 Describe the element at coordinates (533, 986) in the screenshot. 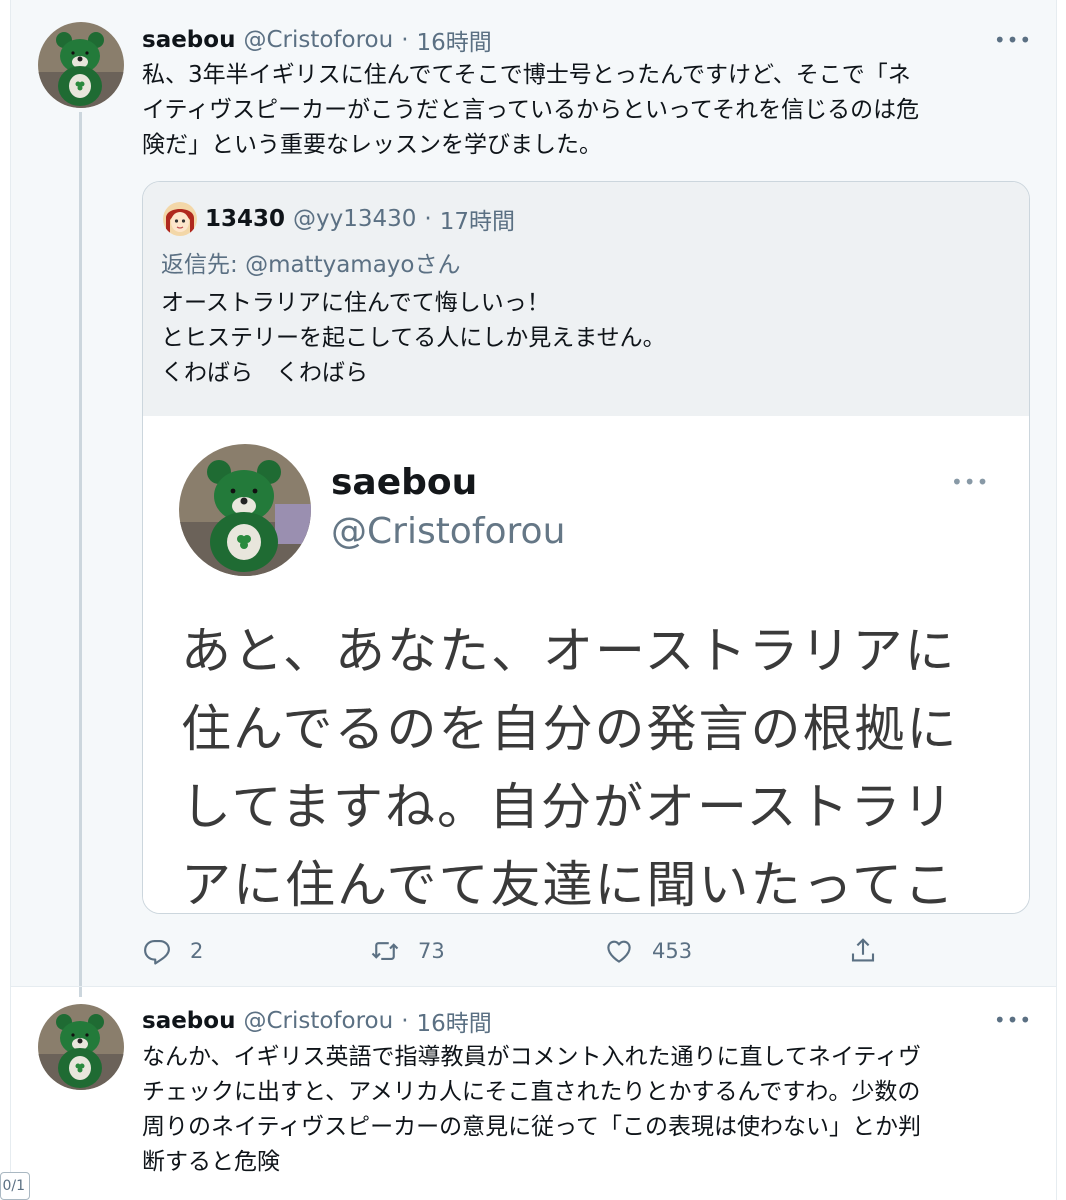

I see `tweet-separator` at that location.